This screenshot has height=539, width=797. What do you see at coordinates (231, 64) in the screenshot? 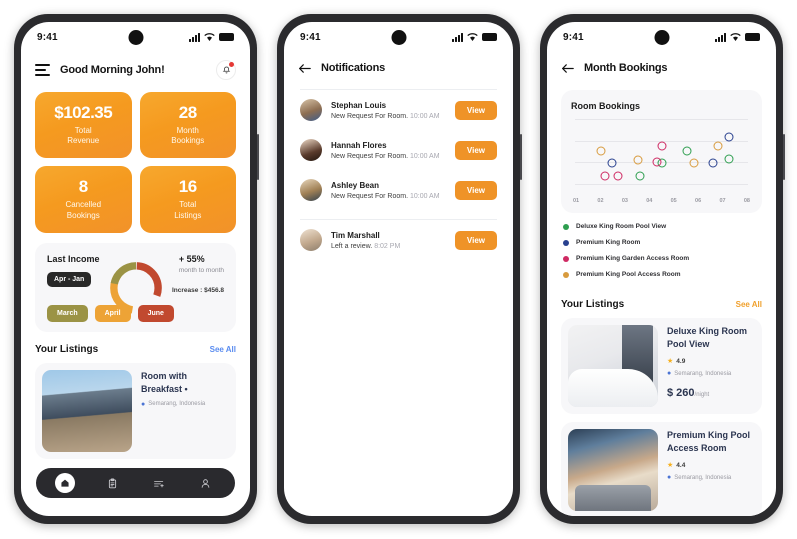
I see `notification-badge` at bounding box center [231, 64].